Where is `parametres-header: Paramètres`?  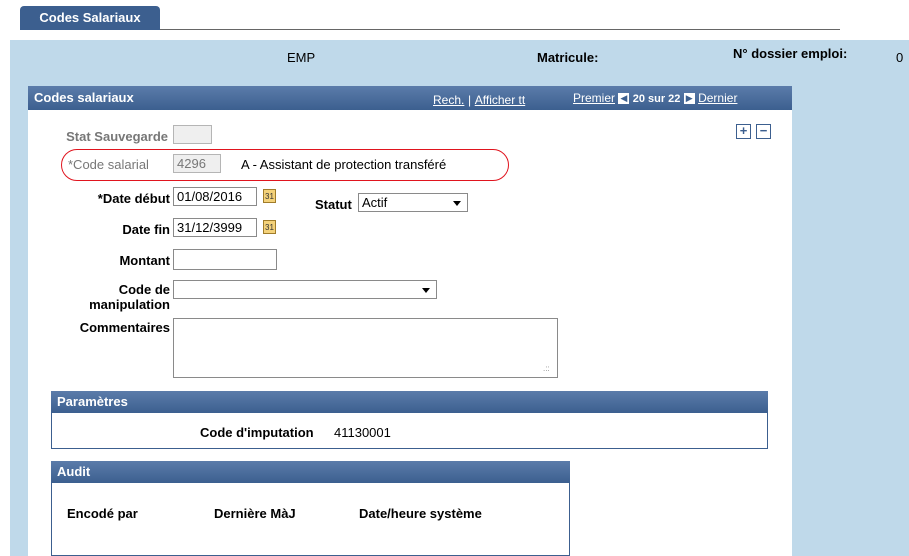
parametres-header: Paramètres is located at coordinates (409, 402).